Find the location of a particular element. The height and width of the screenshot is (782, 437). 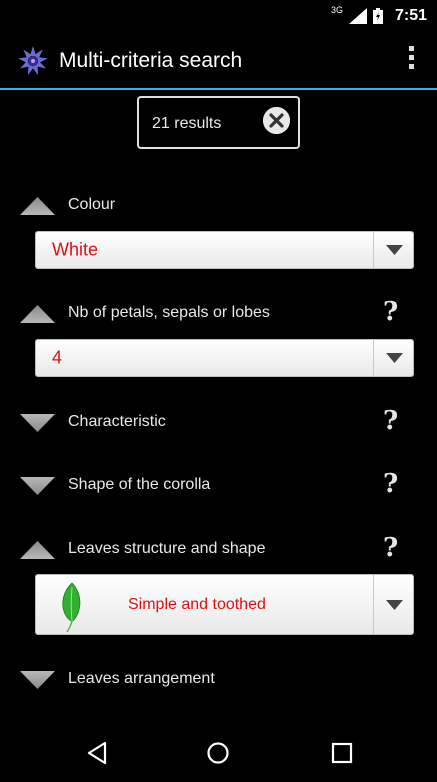

navigation-bar is located at coordinates (218, 751).